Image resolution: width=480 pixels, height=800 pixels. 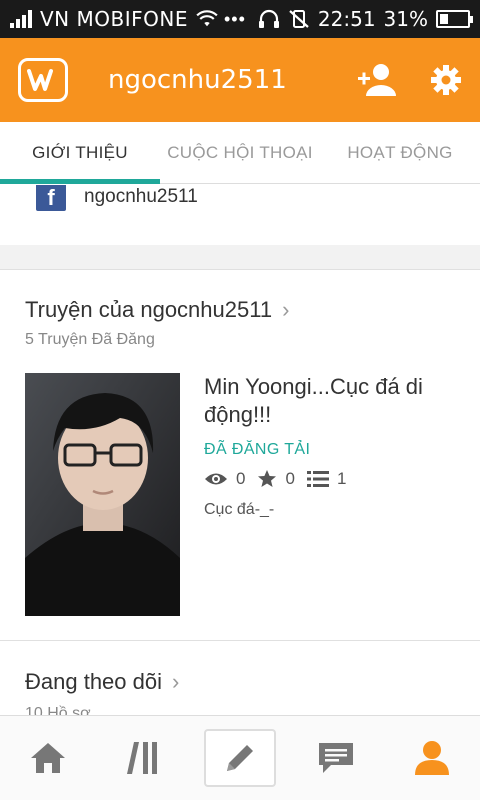 What do you see at coordinates (240, 257) in the screenshot?
I see `section-separator` at bounding box center [240, 257].